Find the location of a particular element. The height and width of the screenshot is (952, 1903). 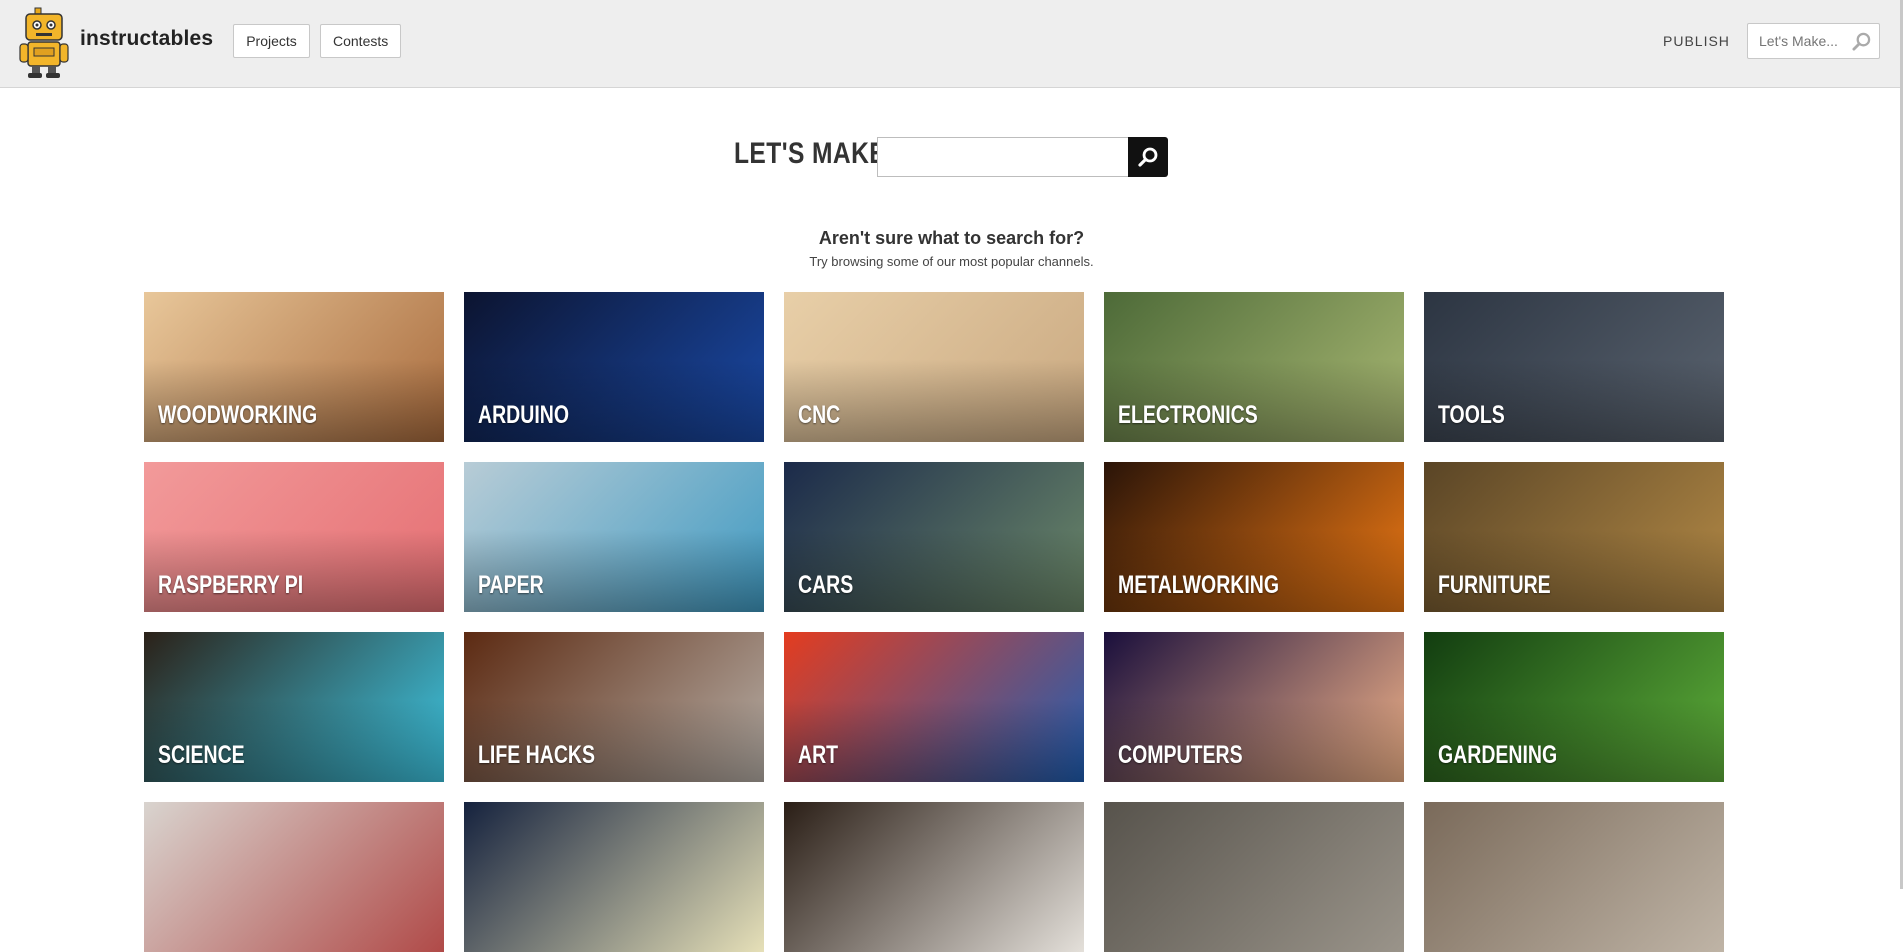

channel-tile-raspberry-pi: RASPBERRY PI is located at coordinates (294, 537).